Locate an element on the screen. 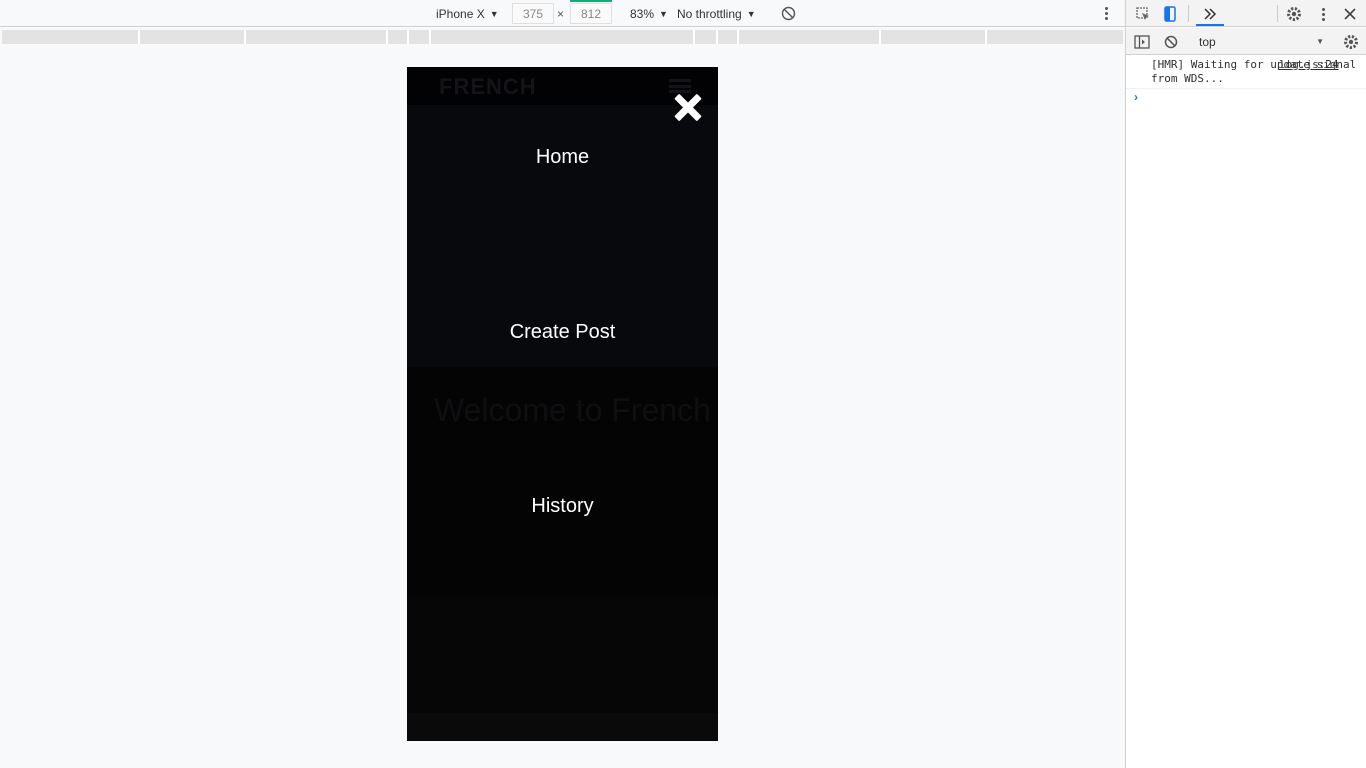 The width and height of the screenshot is (1366, 768). throttling-select: No throttling ▼ is located at coordinates (716, 13).